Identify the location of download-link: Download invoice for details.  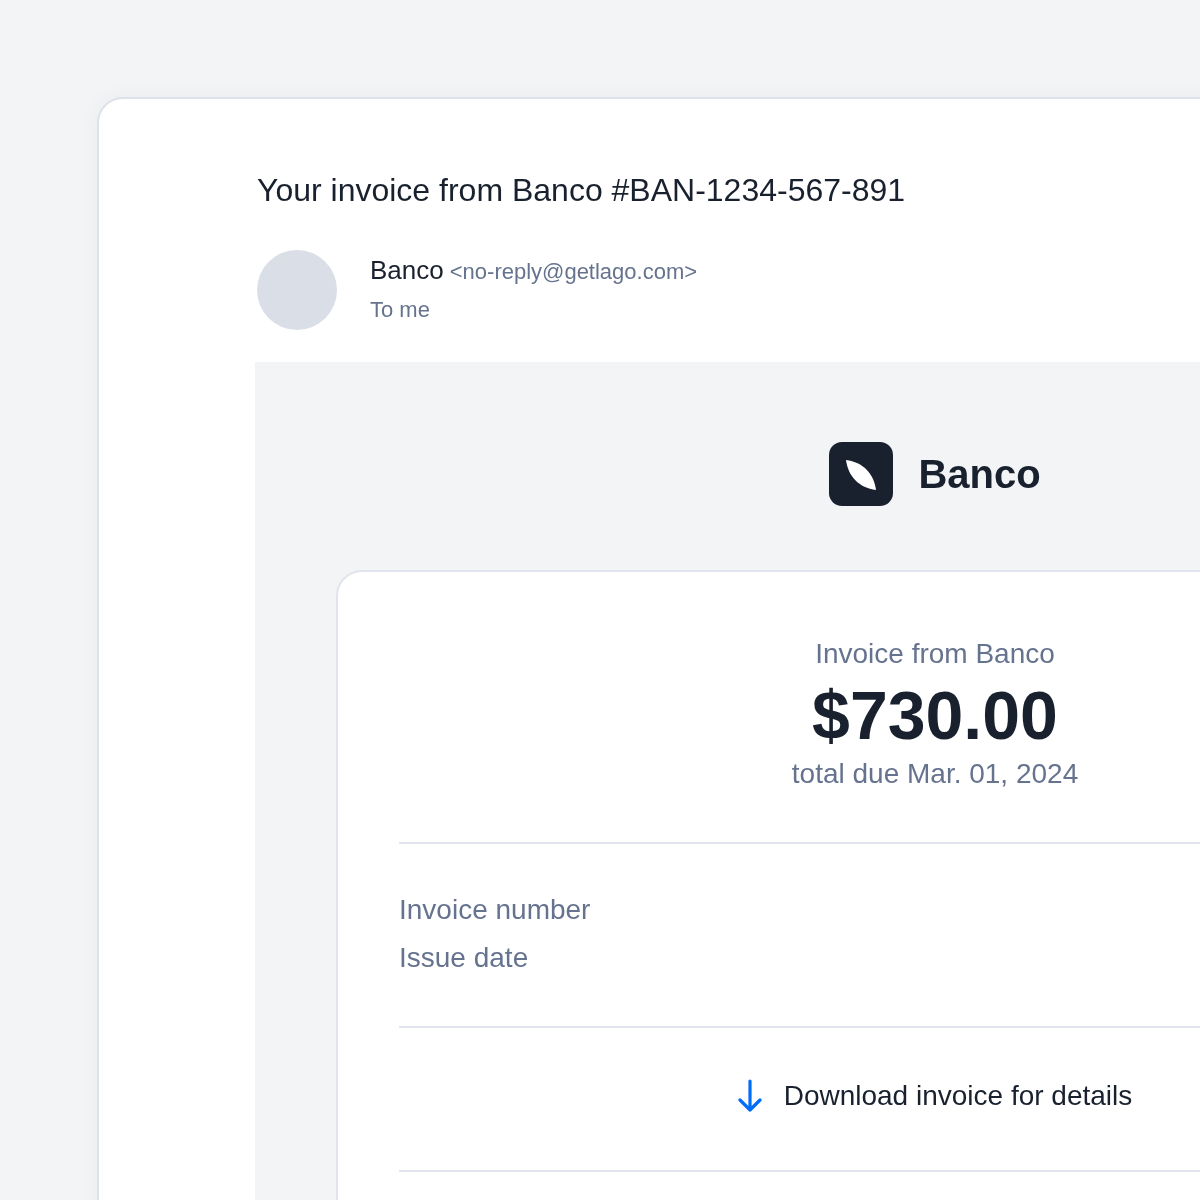
(935, 1096).